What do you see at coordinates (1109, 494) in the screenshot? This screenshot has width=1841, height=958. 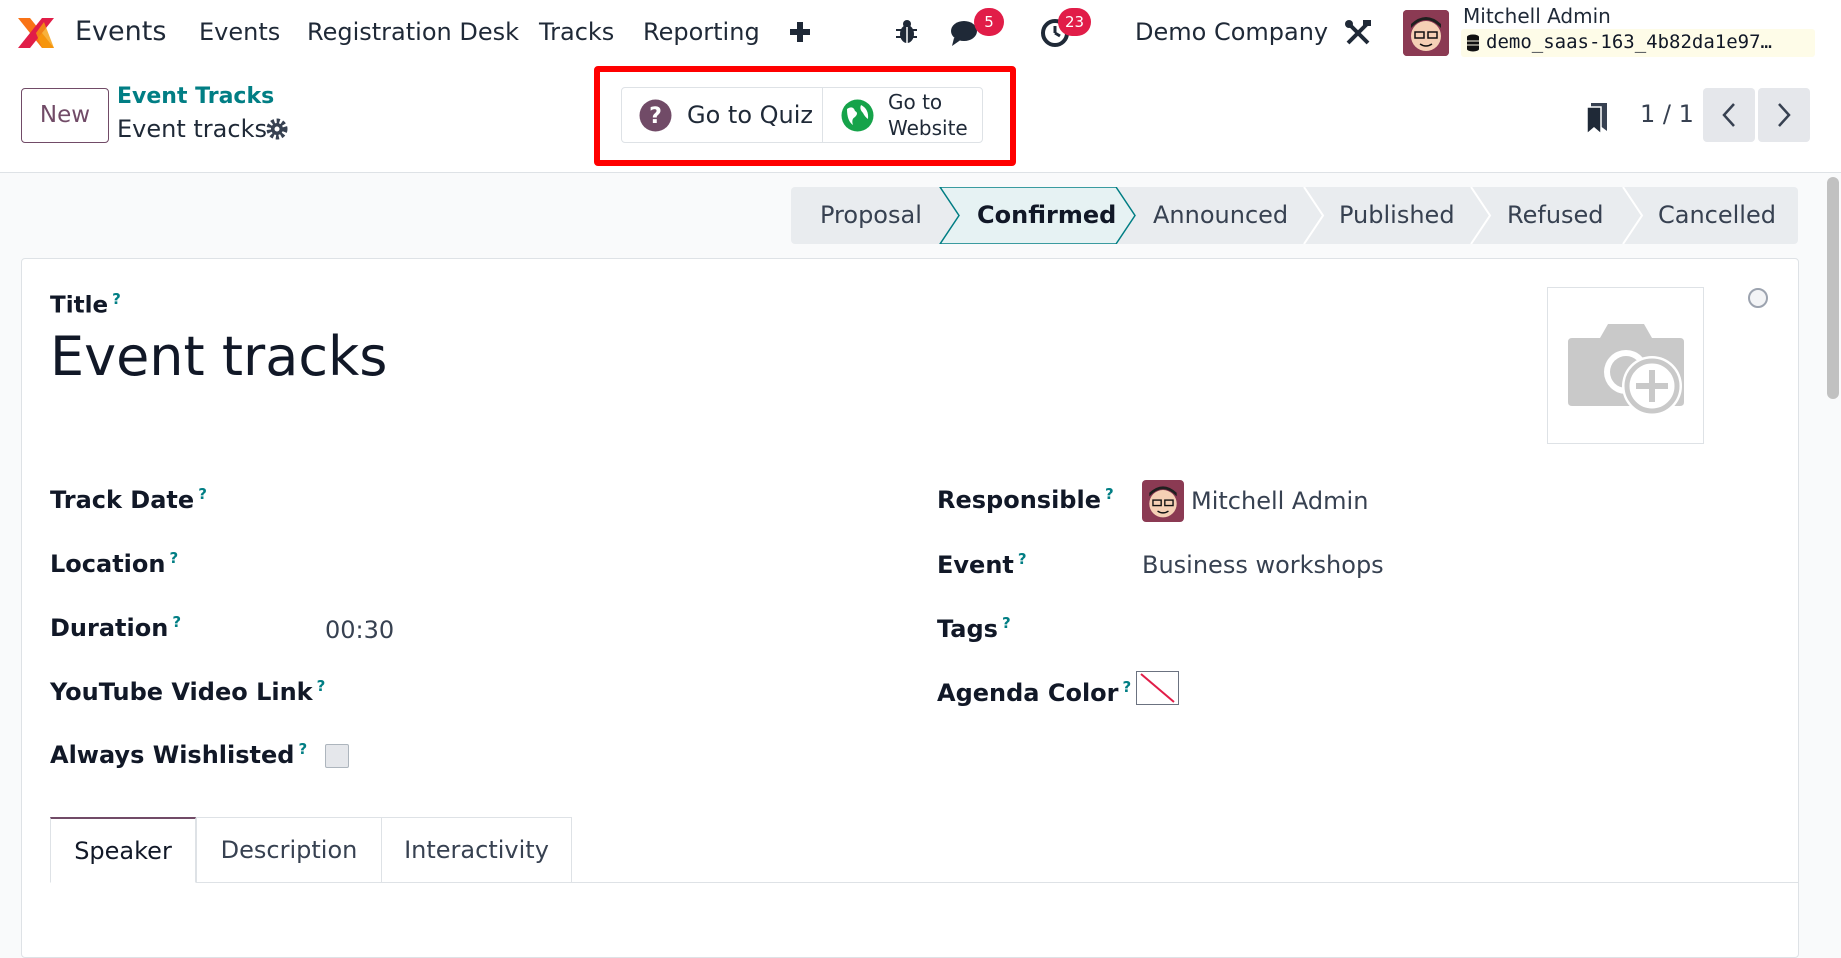 I see `responsible-help: ?` at bounding box center [1109, 494].